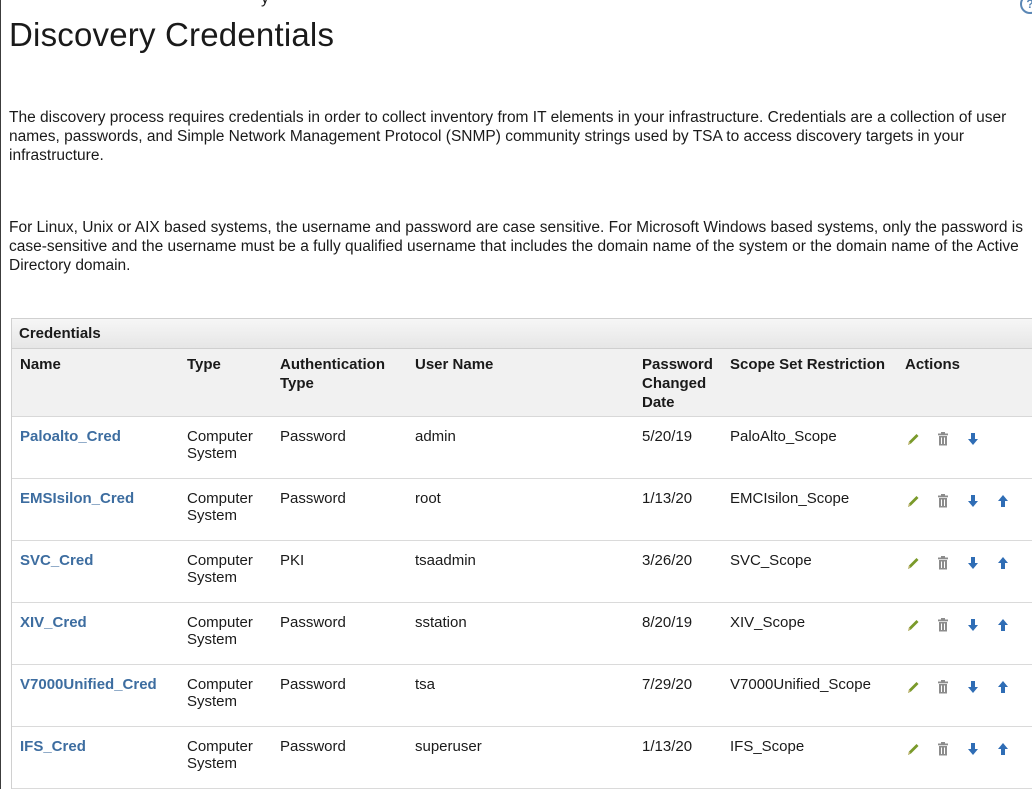 The image size is (1032, 789). I want to click on credential-user-name: tsa, so click(520, 695).